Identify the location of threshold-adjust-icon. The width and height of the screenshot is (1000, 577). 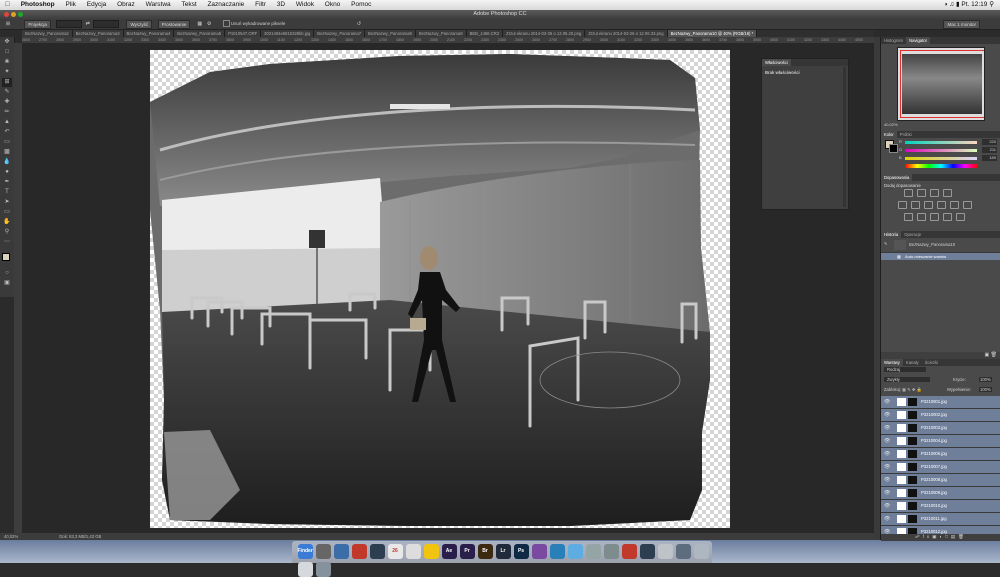
(934, 217).